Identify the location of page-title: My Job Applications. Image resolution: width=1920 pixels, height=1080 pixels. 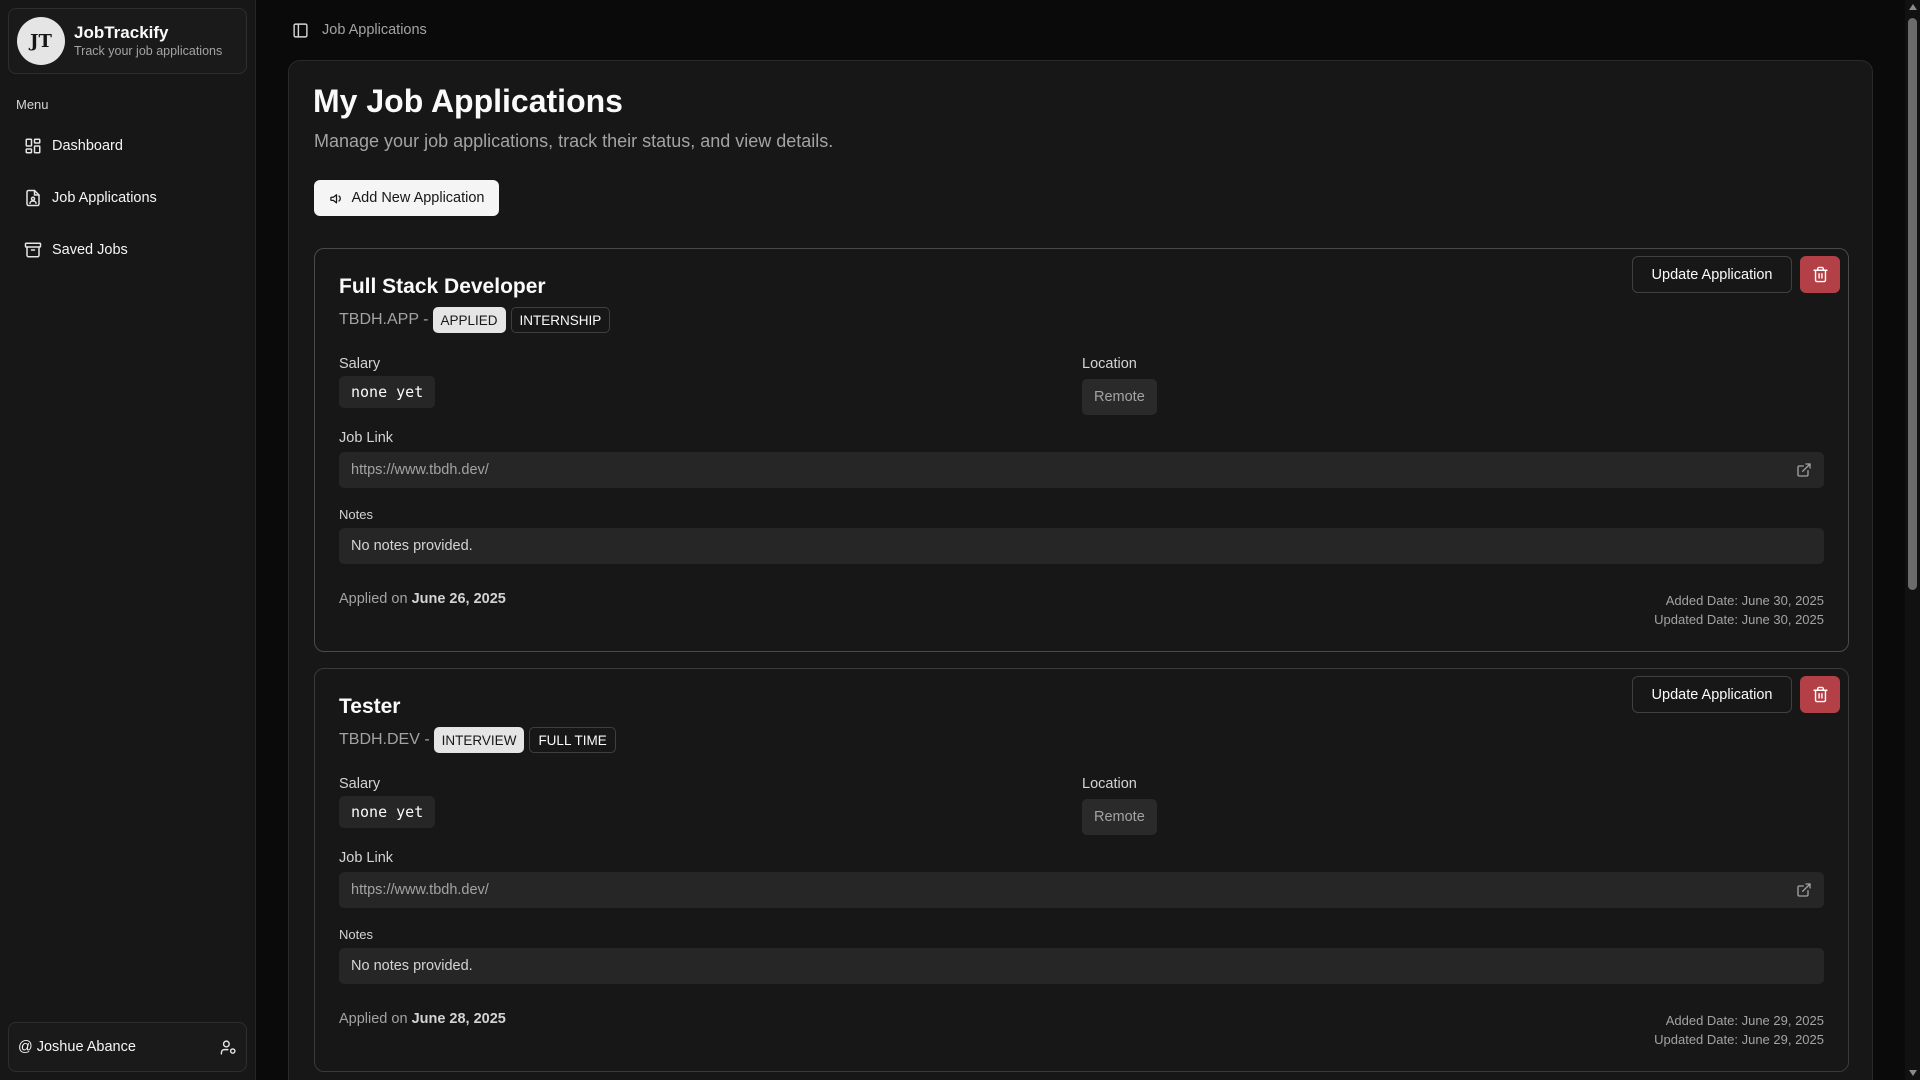
(468, 101).